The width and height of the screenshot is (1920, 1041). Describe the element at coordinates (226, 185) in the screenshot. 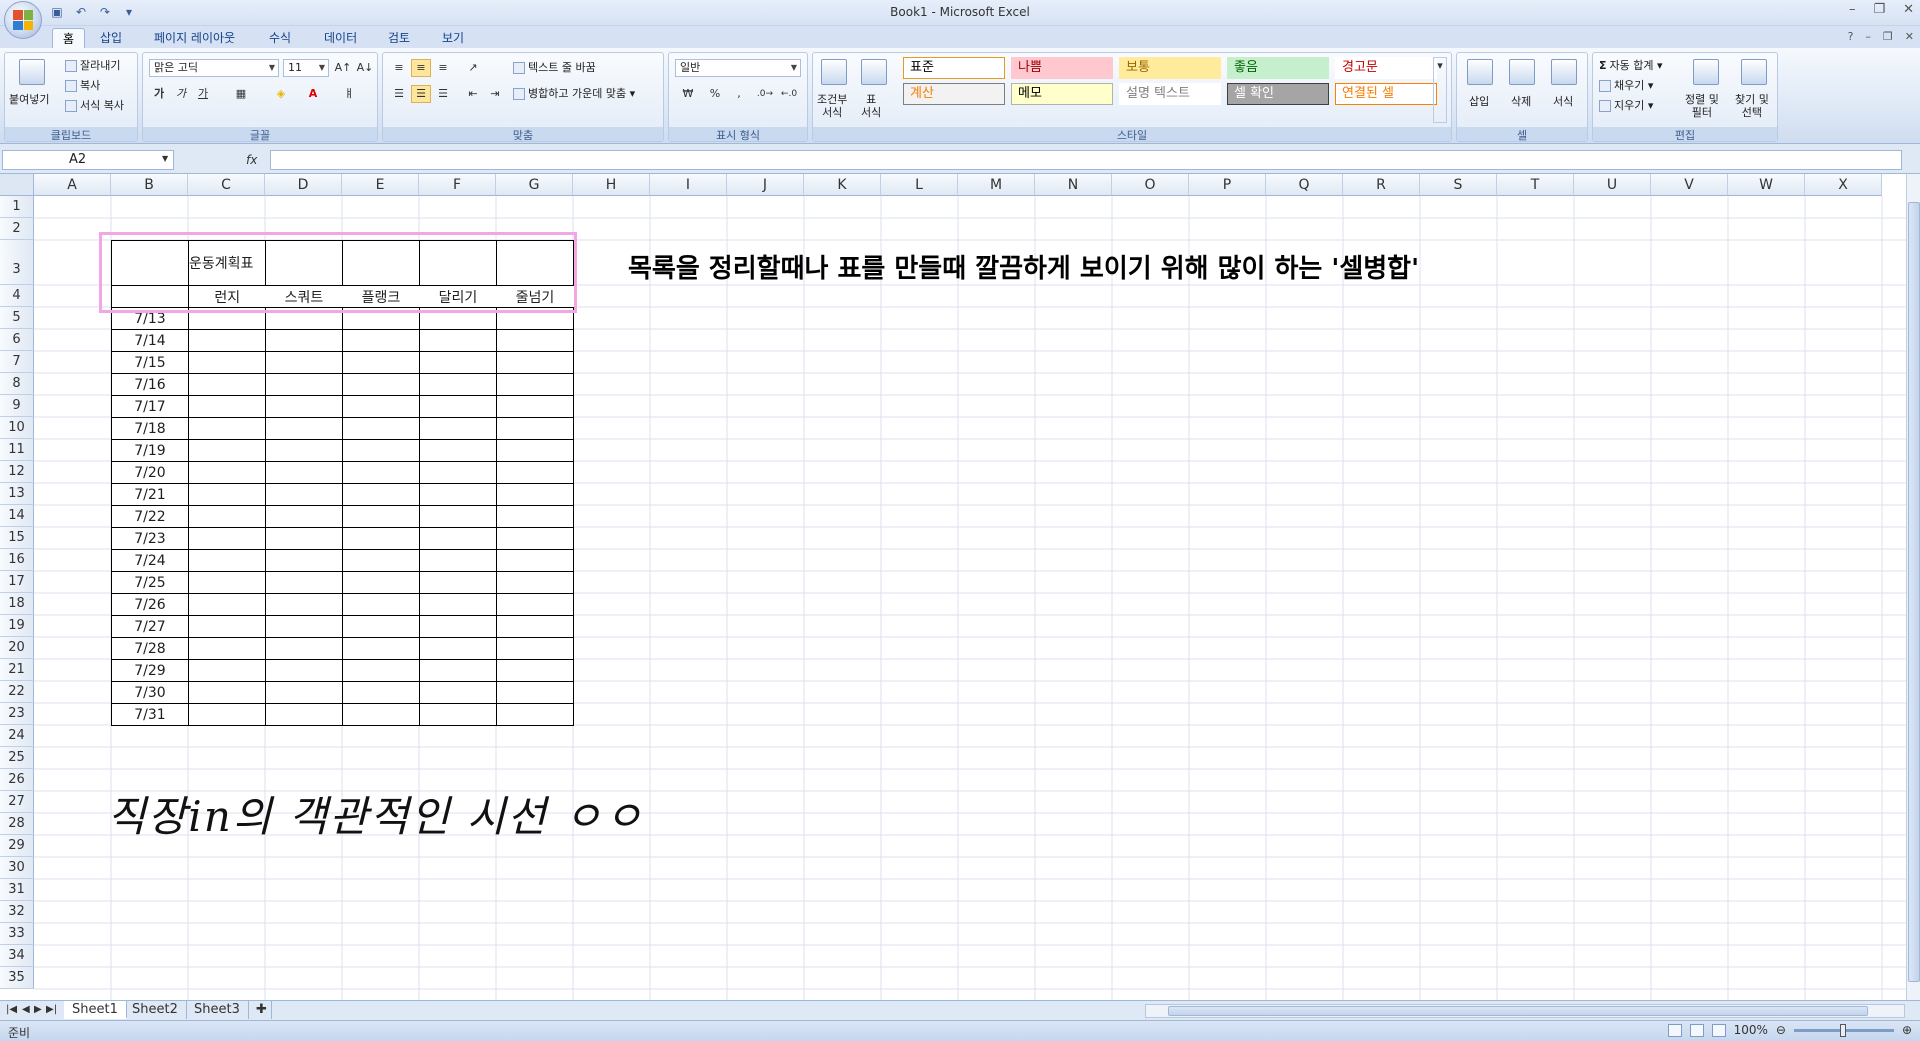

I see `column-header-c: C` at that location.